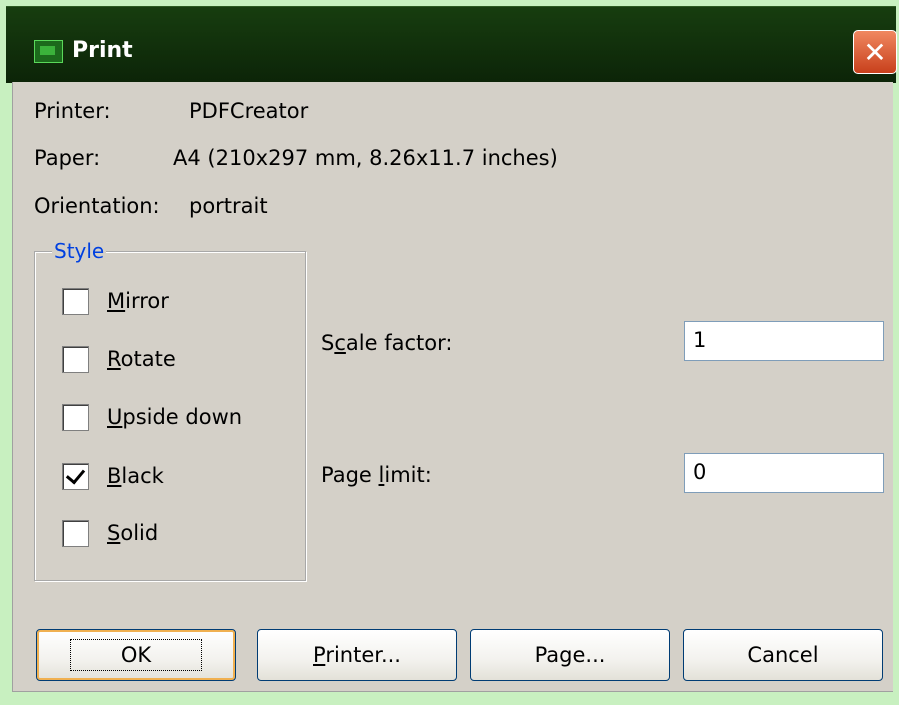  What do you see at coordinates (376, 475) in the screenshot?
I see `page-limit-label: Page limit:` at bounding box center [376, 475].